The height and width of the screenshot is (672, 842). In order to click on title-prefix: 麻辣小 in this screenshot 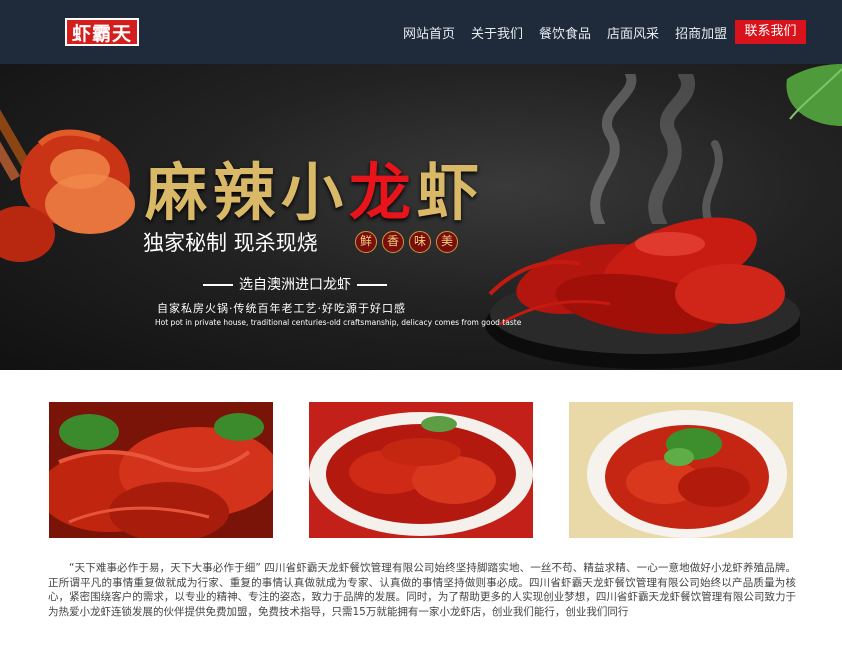, I will do `click(247, 192)`.